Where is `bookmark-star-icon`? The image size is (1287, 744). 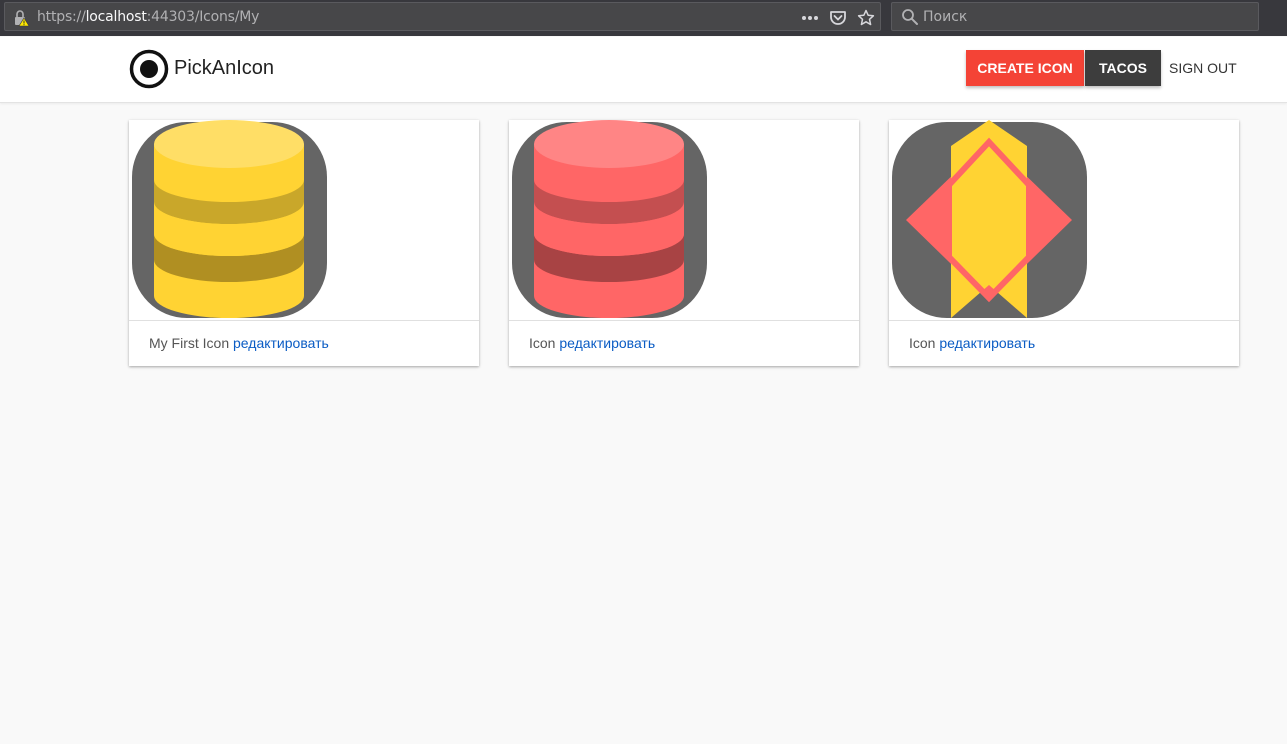
bookmark-star-icon is located at coordinates (866, 18).